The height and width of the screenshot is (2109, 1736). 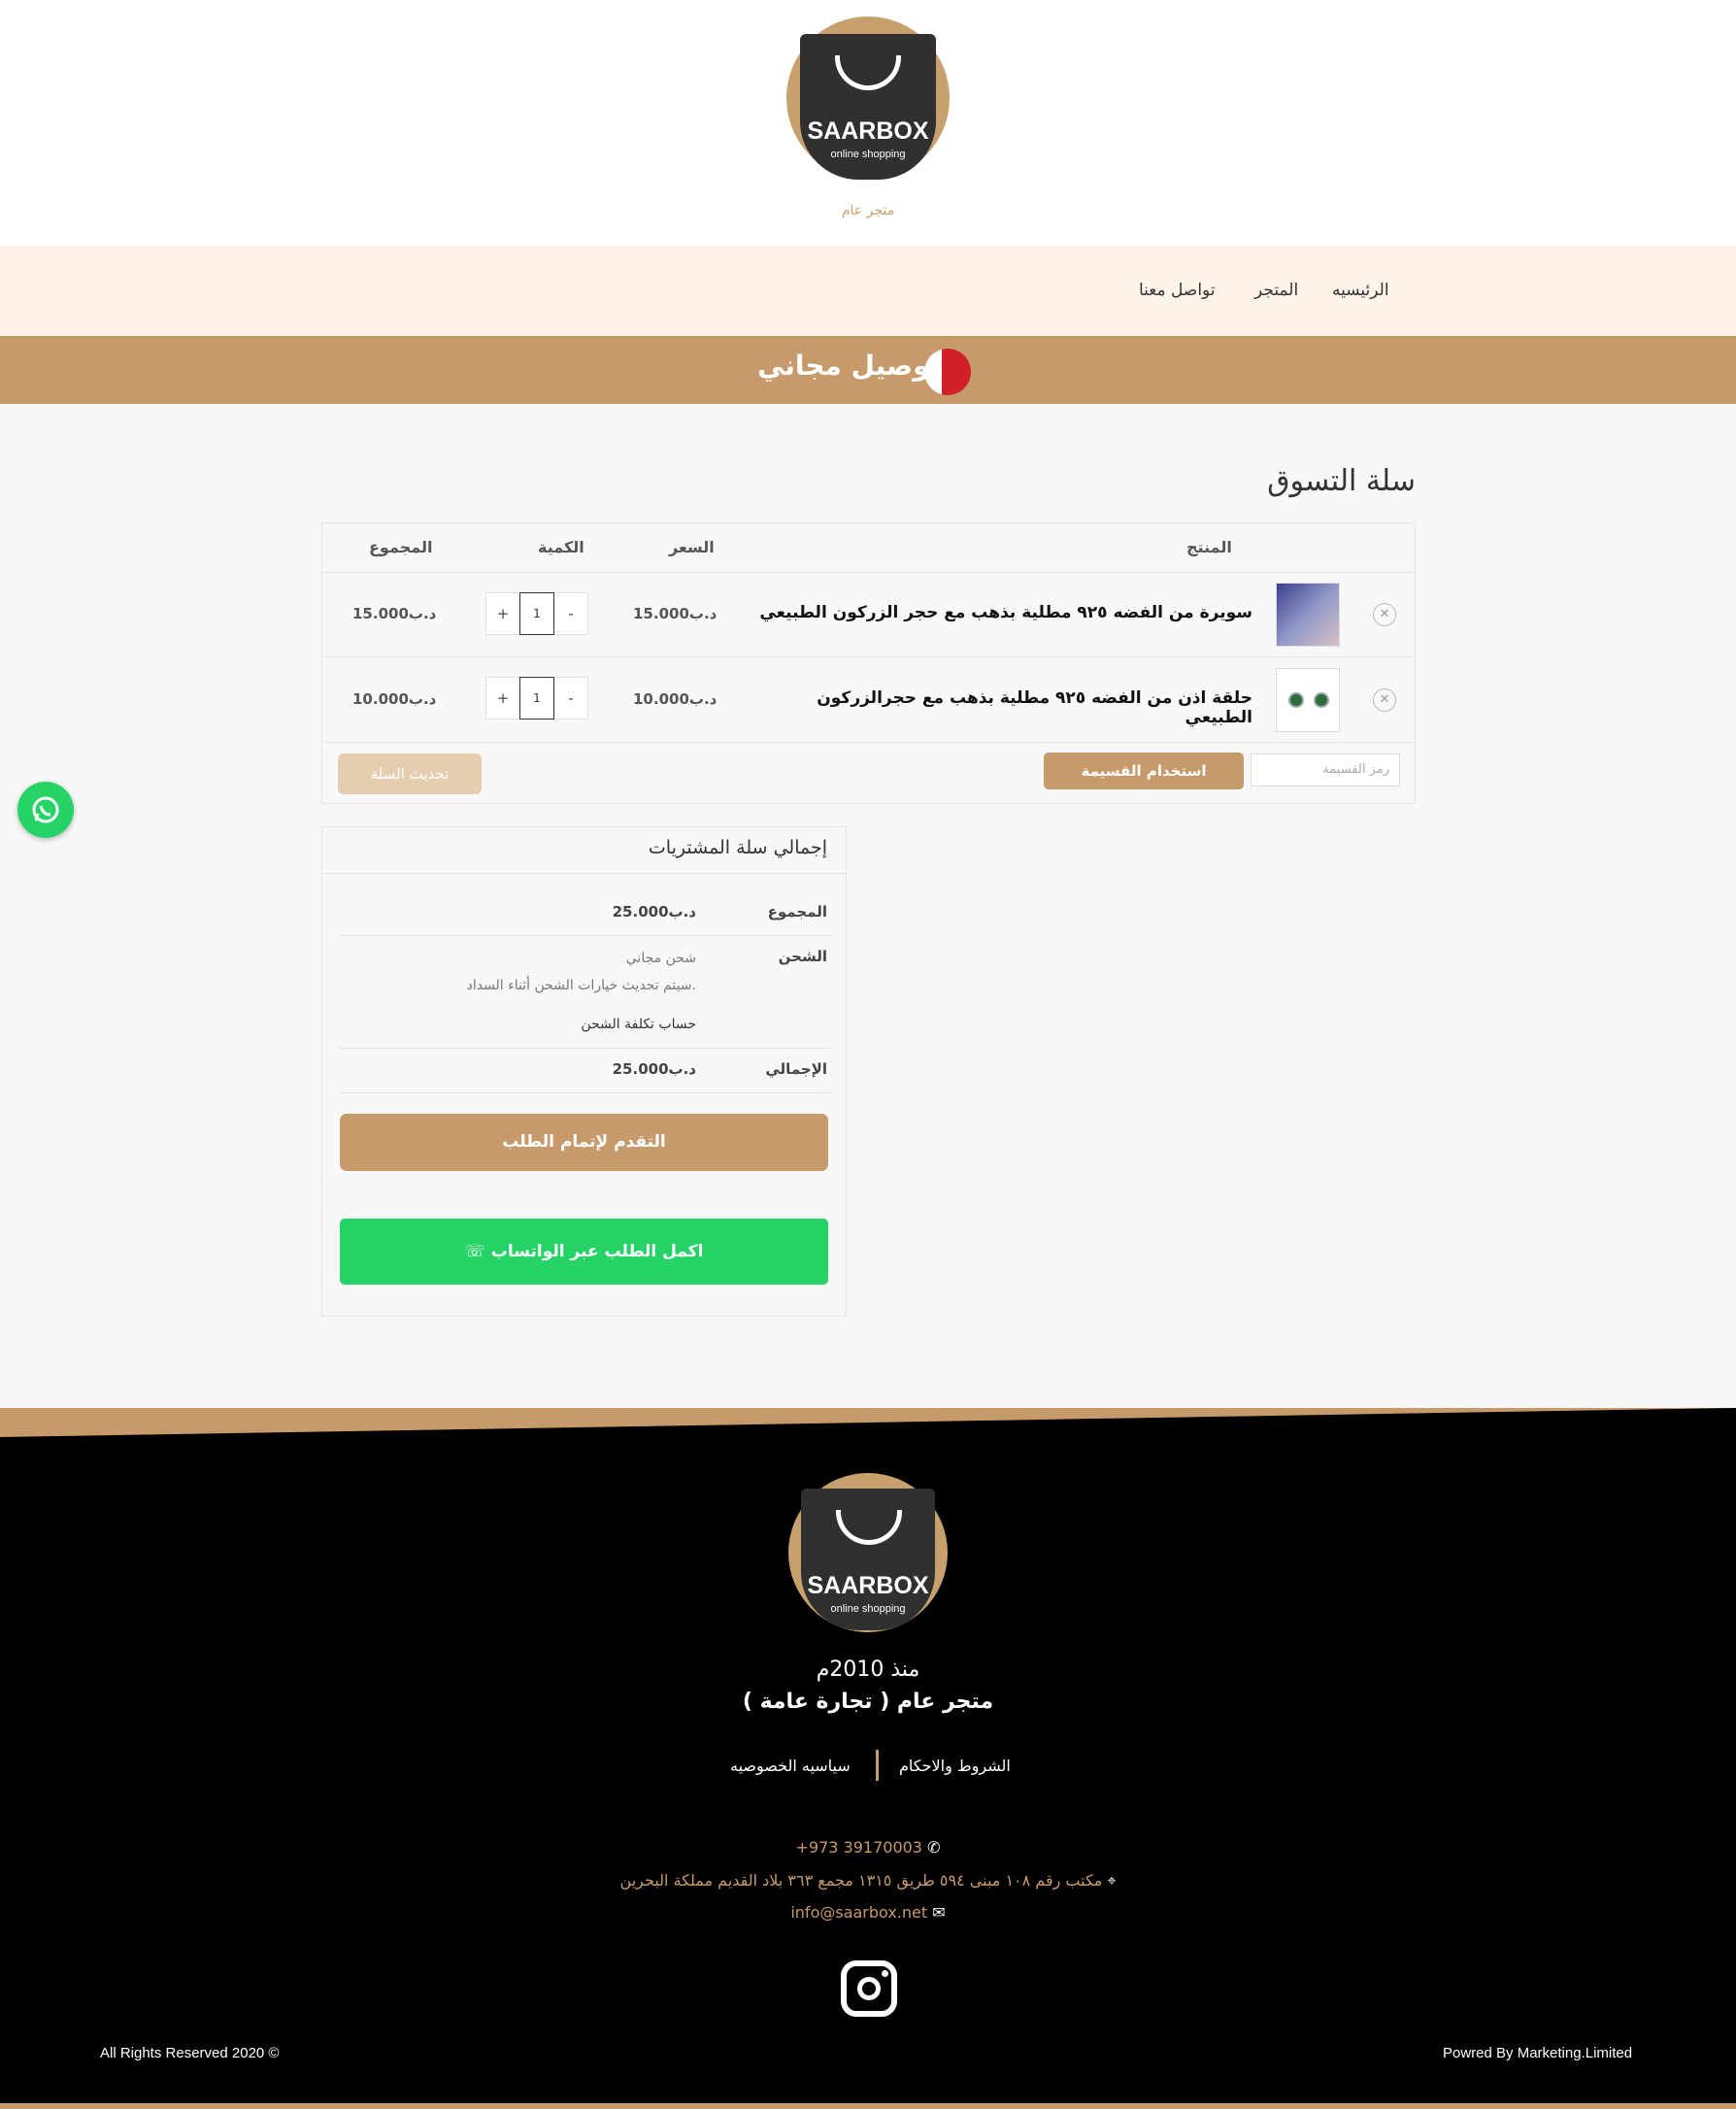 I want to click on footer-email: info@saarbox.net ✉, so click(x=868, y=1913).